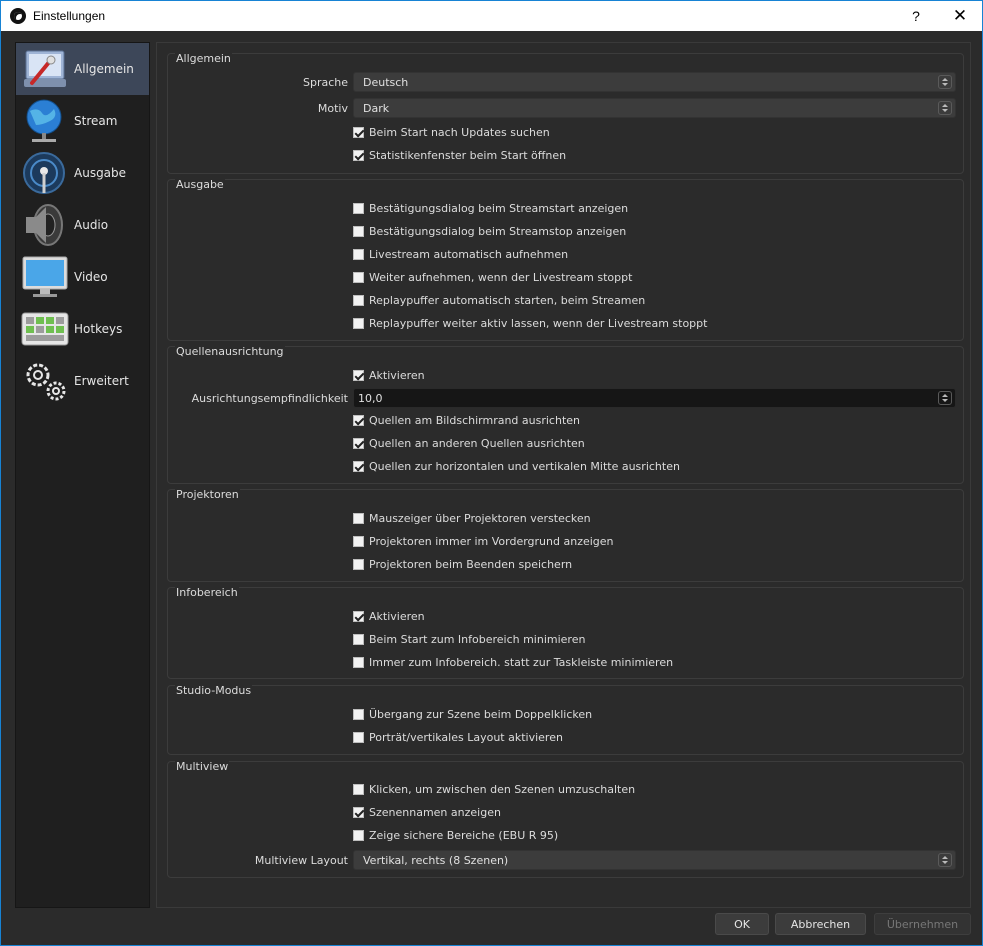 This screenshot has height=946, width=983. I want to click on spinbox-arrows-icon, so click(945, 398).